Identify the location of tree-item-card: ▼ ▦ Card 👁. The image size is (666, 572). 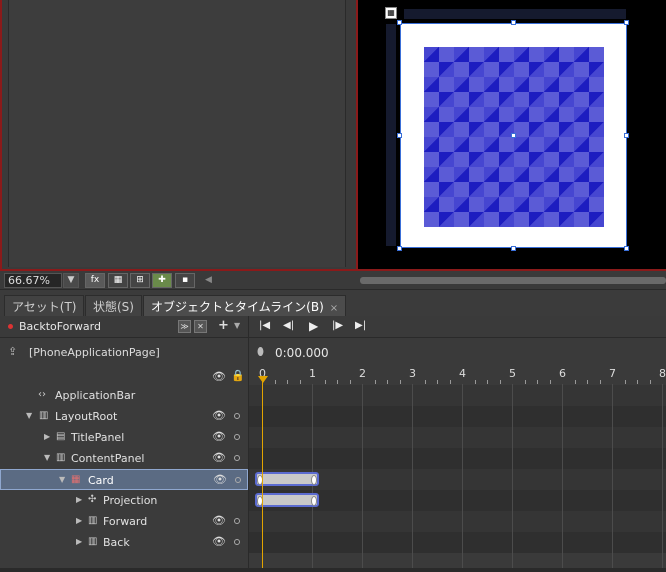
(124, 479).